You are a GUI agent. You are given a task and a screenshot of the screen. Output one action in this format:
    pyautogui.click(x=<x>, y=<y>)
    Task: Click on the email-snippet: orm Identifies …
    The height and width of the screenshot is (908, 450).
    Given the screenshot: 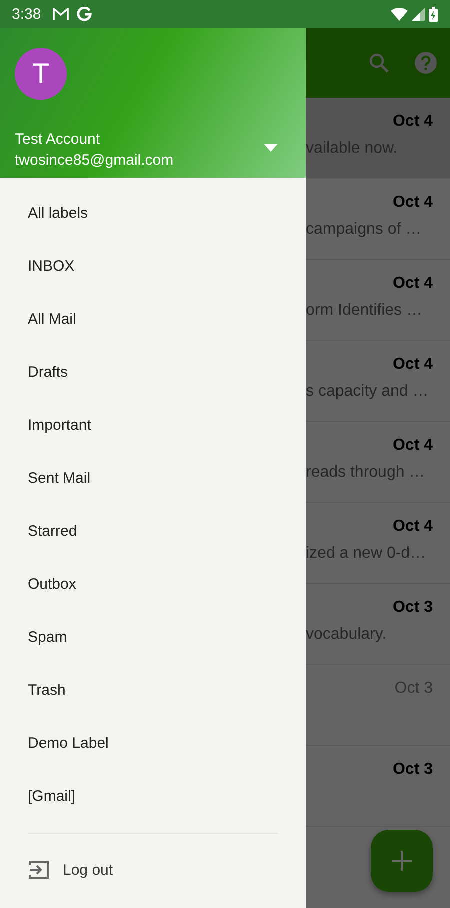 What is the action you would take?
    pyautogui.click(x=364, y=311)
    